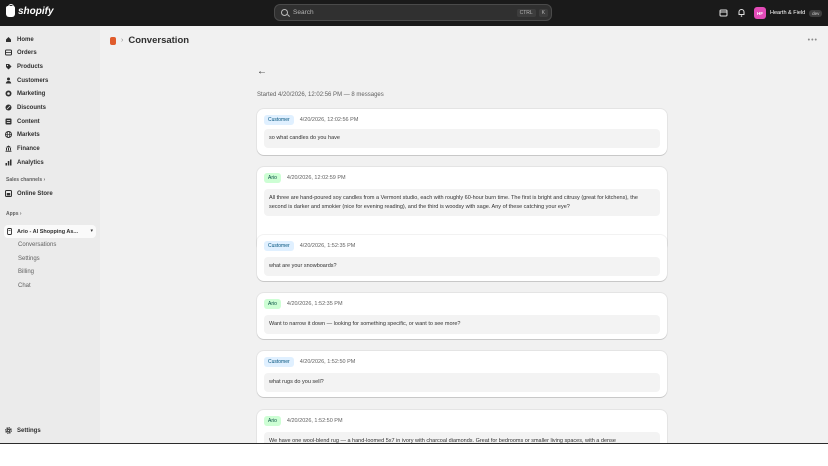 This screenshot has height=466, width=828. I want to click on bell-icon, so click(741, 12).